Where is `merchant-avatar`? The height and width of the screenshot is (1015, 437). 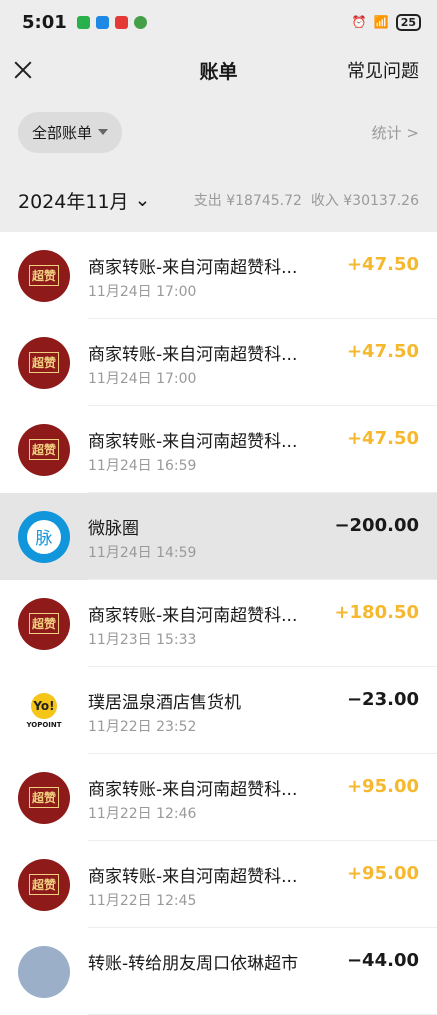
merchant-avatar is located at coordinates (44, 971).